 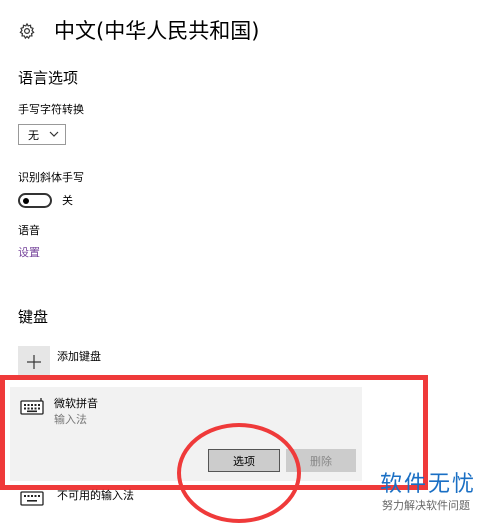 What do you see at coordinates (27, 31) in the screenshot?
I see `gear-icon` at bounding box center [27, 31].